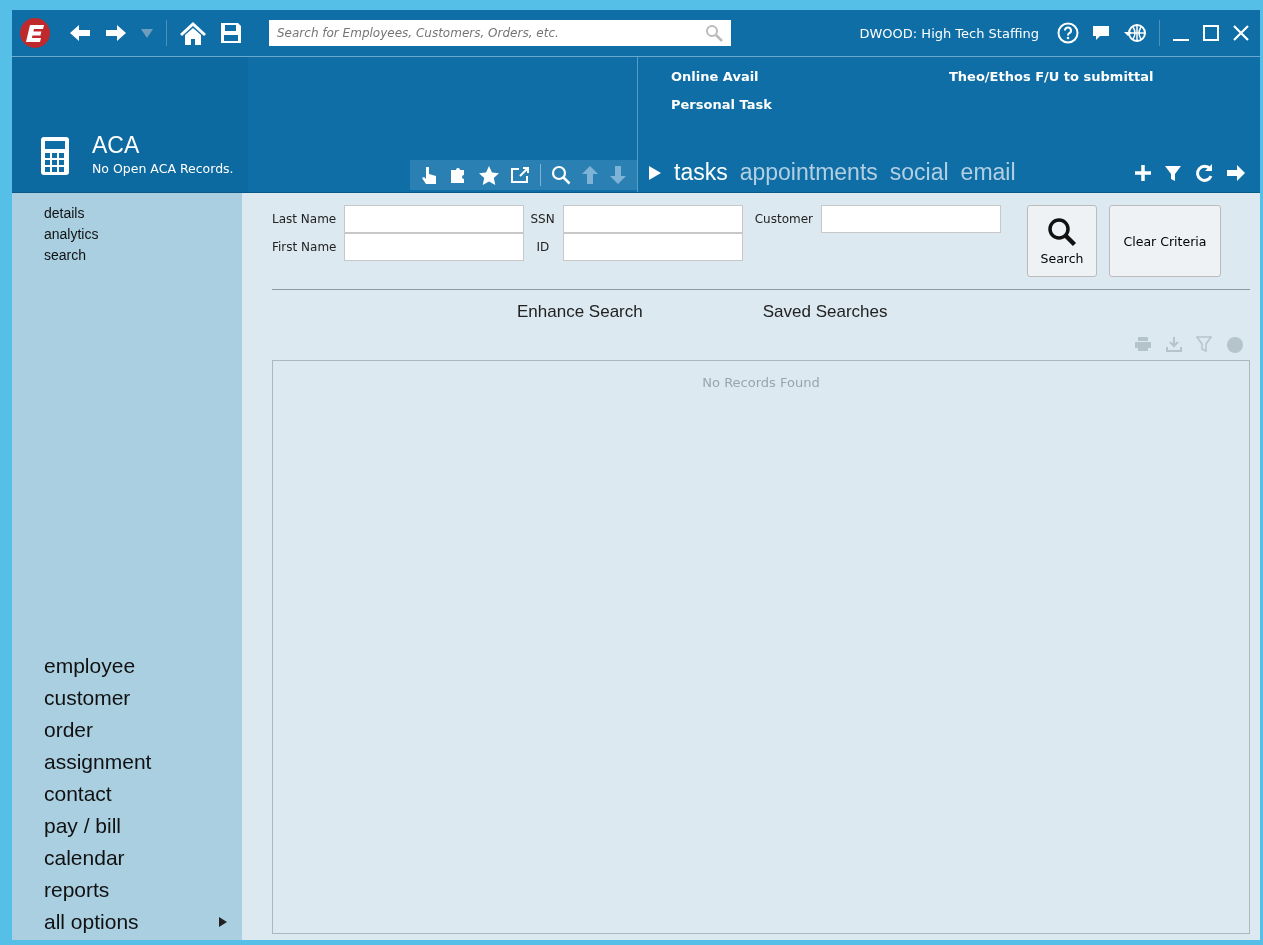 This screenshot has height=945, width=1263. Describe the element at coordinates (193, 33) in the screenshot. I see `home-icon` at that location.